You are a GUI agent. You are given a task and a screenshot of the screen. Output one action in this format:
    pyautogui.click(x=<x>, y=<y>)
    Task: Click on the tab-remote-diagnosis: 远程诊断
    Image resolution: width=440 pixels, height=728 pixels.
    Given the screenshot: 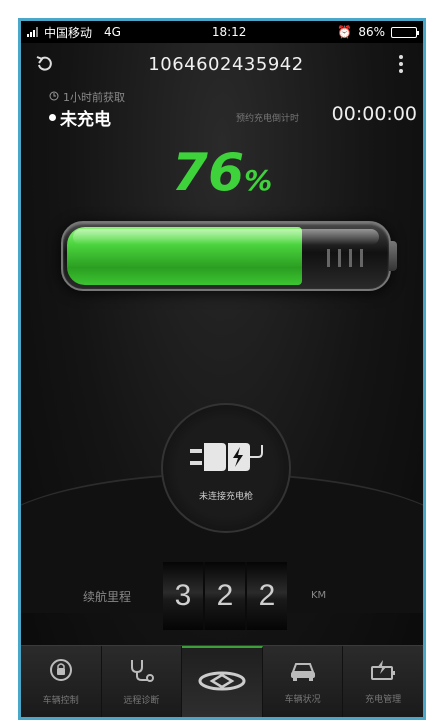 What is the action you would take?
    pyautogui.click(x=142, y=681)
    